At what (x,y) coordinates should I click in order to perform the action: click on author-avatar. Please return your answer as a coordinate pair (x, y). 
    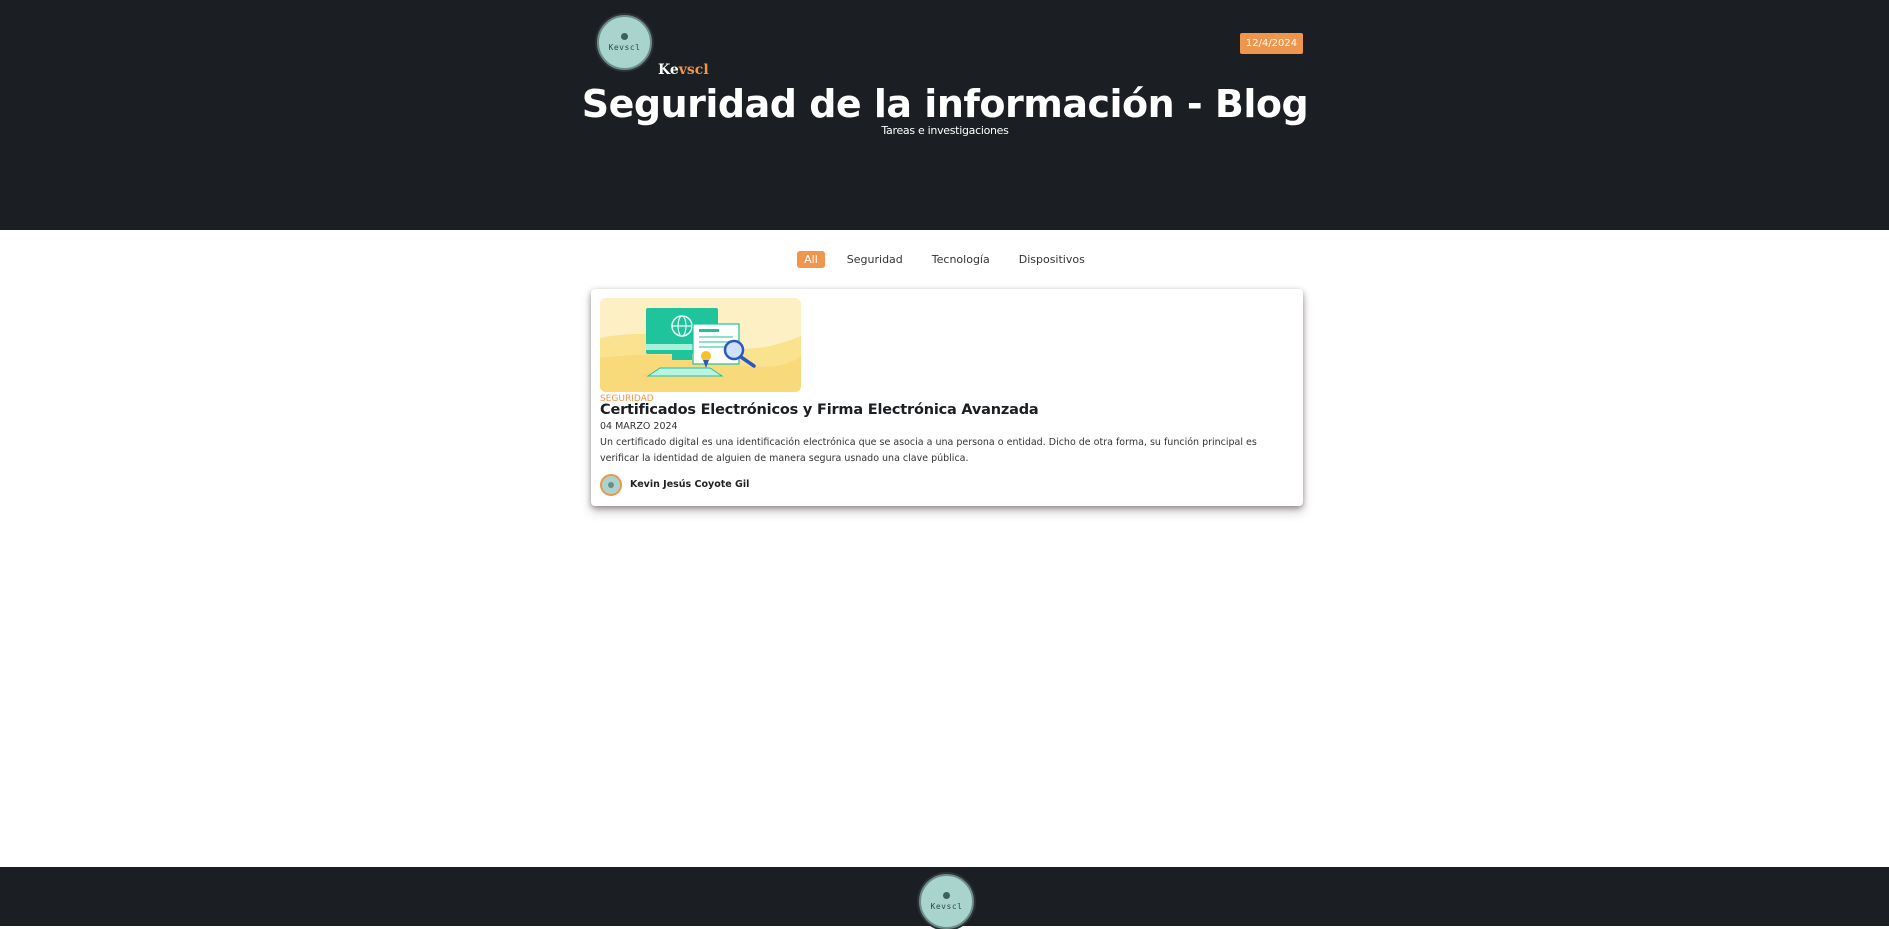
    Looking at the image, I should click on (611, 485).